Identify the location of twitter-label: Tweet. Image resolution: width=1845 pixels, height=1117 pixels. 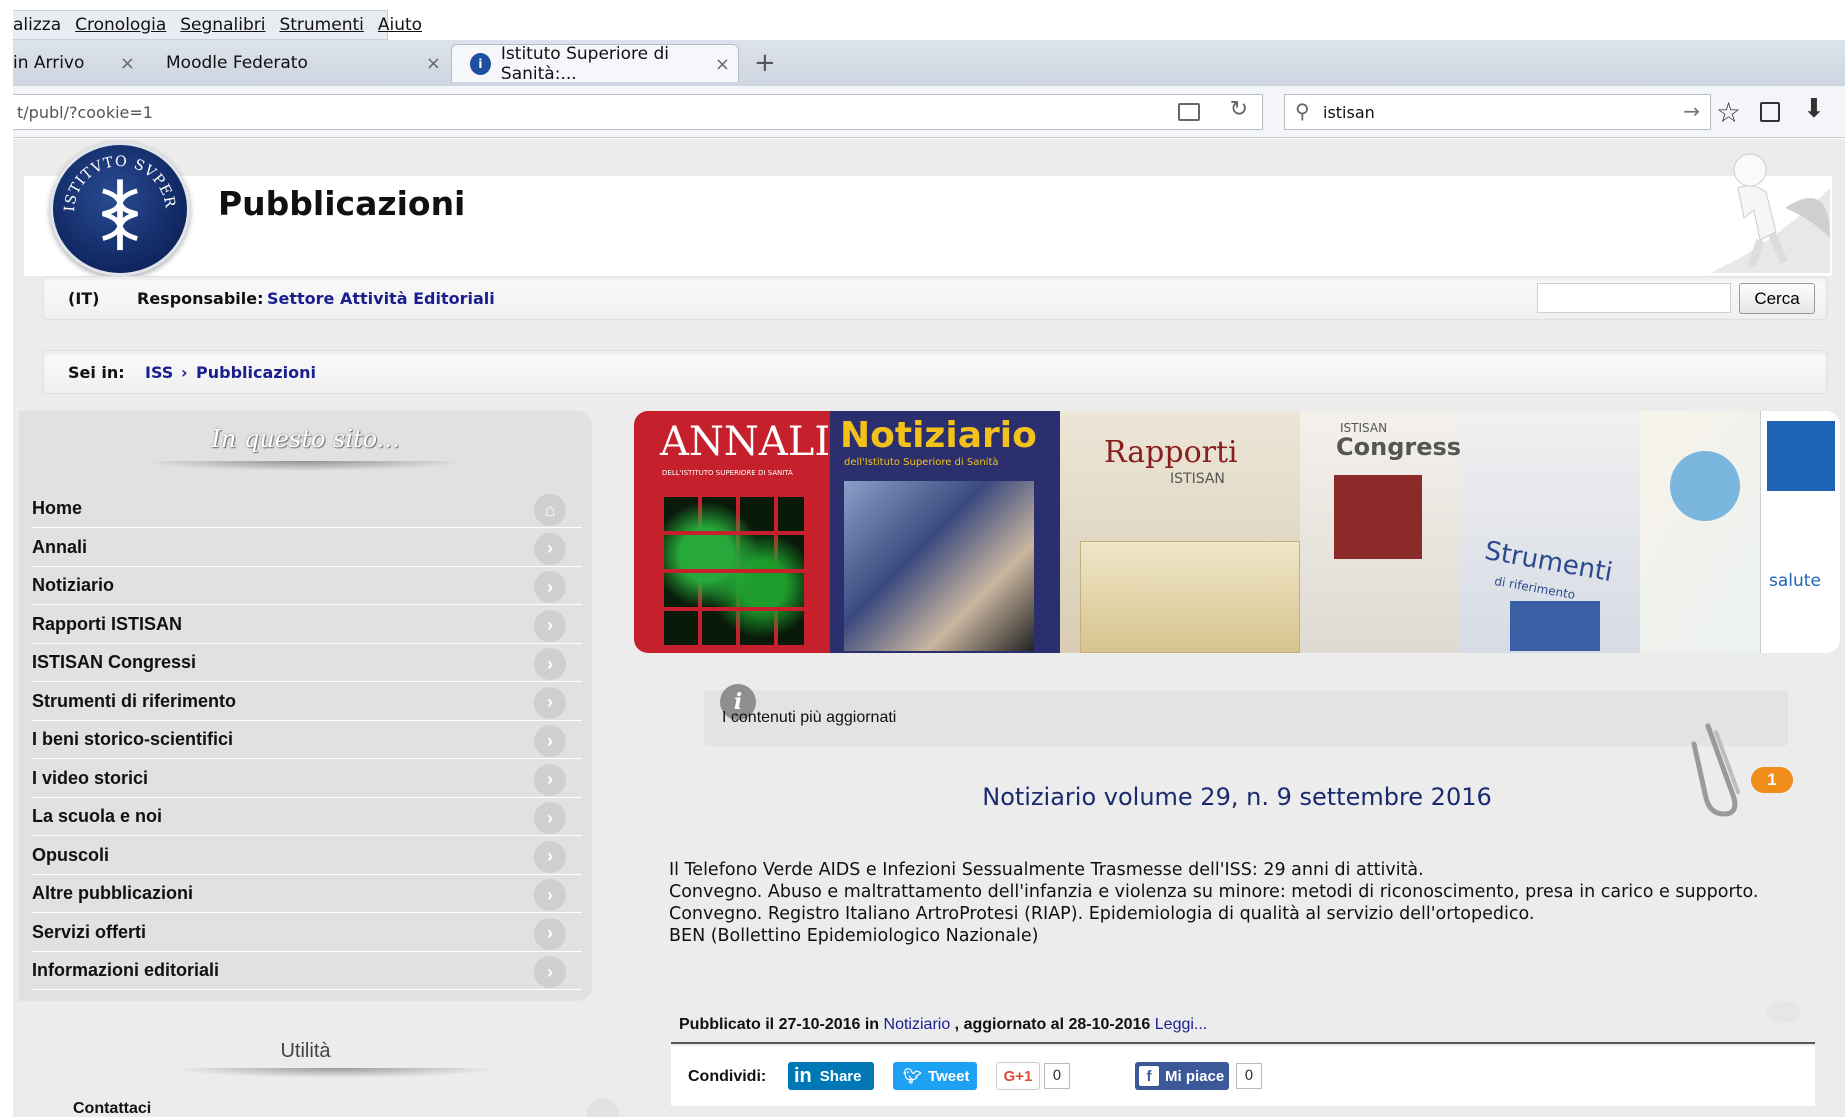
(949, 1076).